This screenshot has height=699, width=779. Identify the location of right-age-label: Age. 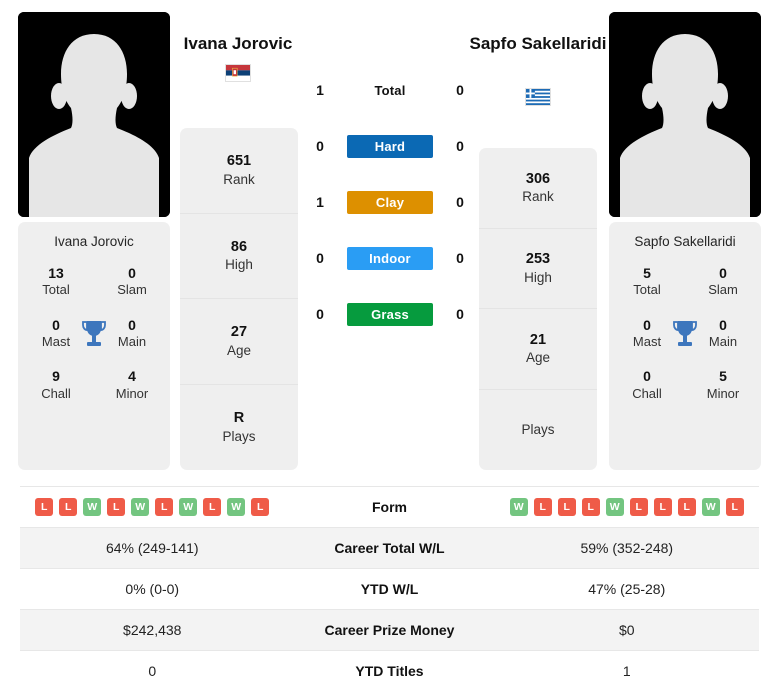
(538, 358).